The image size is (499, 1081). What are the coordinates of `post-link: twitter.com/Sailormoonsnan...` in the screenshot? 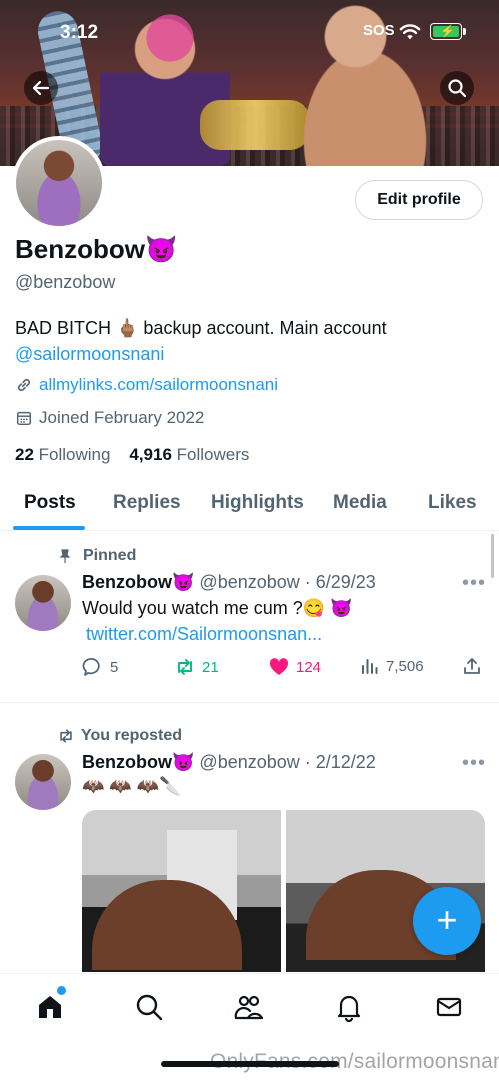 It's located at (204, 634).